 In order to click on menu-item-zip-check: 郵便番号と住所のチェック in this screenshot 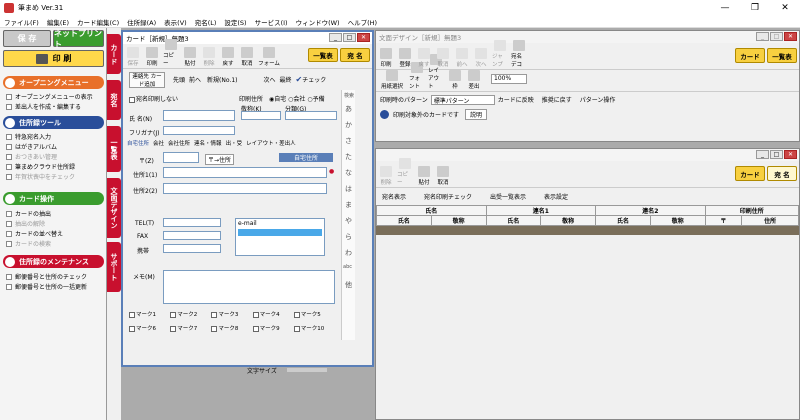, I will do `click(55, 276)`.